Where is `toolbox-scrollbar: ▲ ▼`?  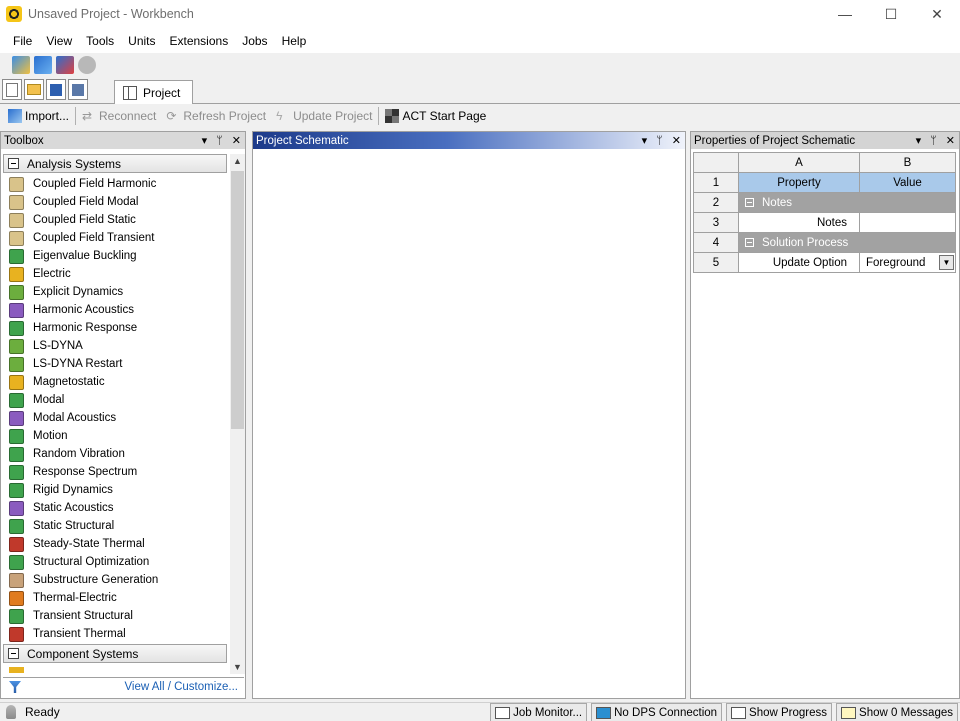 toolbox-scrollbar: ▲ ▼ is located at coordinates (237, 414).